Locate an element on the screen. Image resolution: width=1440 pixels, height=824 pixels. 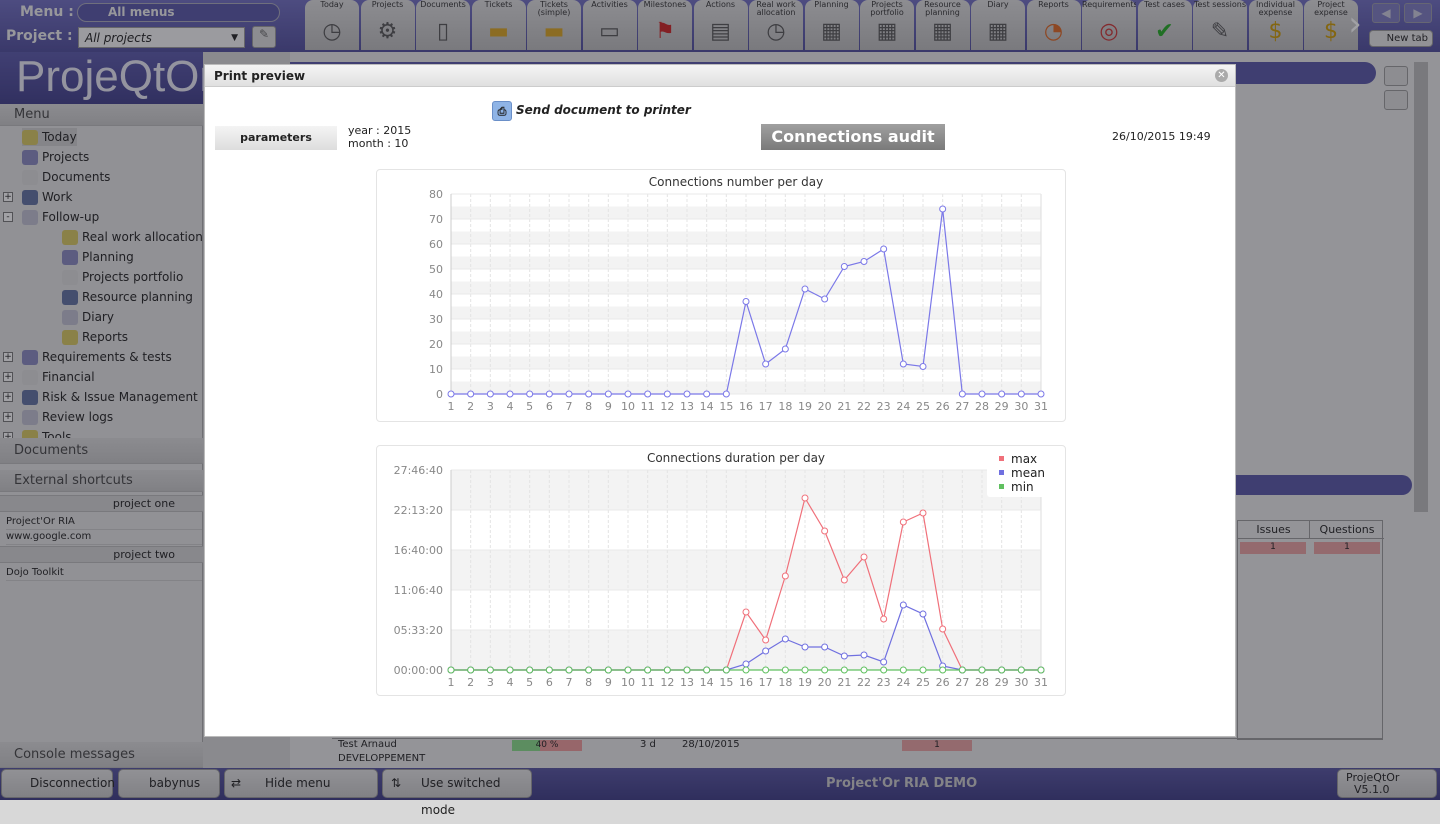
x-tick-label: 7 is located at coordinates (569, 406).